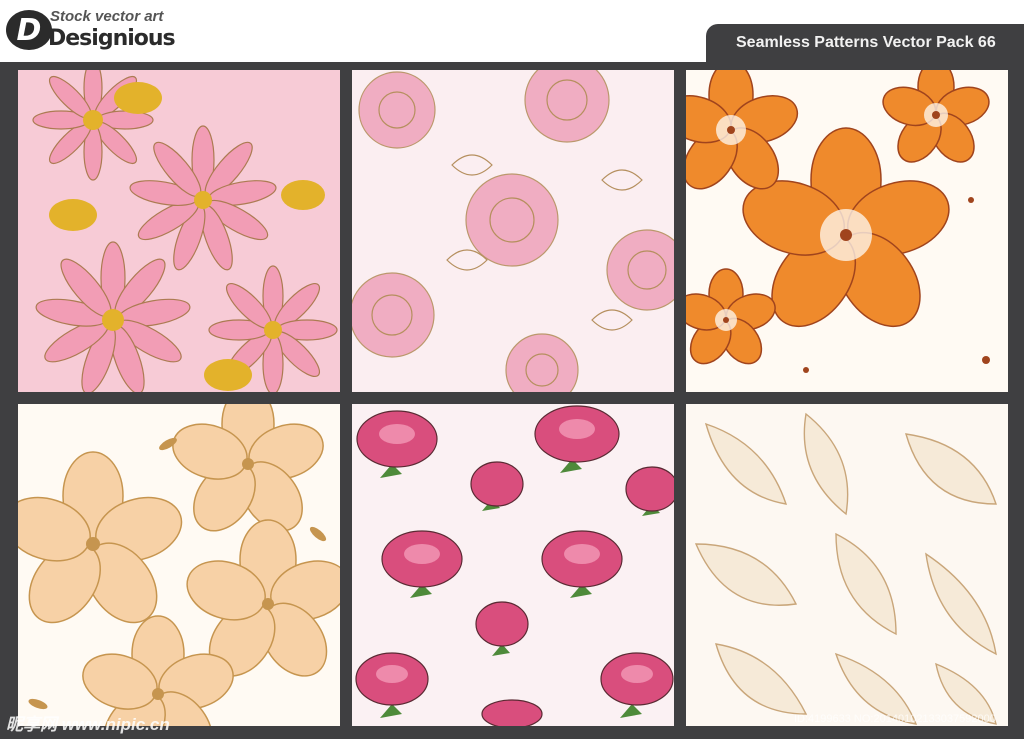 The height and width of the screenshot is (739, 1024). Describe the element at coordinates (179, 231) in the screenshot. I see `pink-daisy-pattern` at that location.